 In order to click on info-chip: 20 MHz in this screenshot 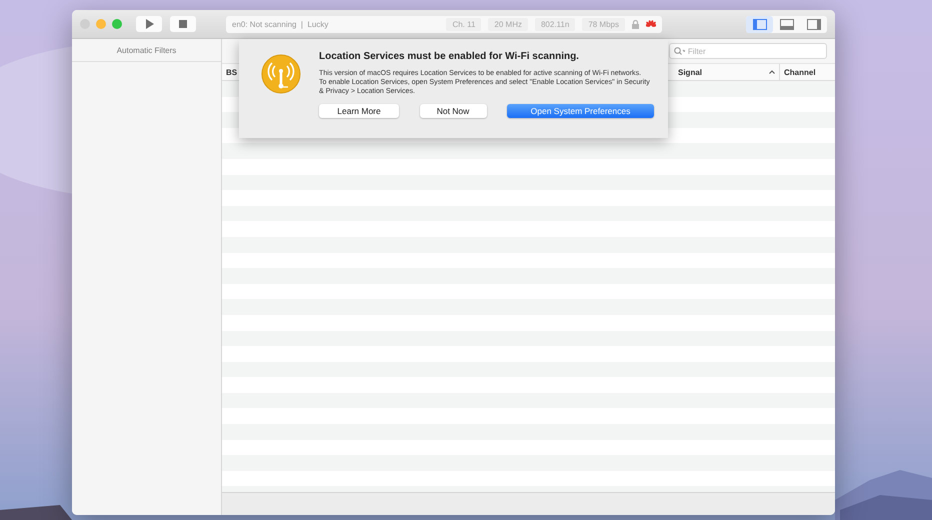, I will do `click(508, 24)`.